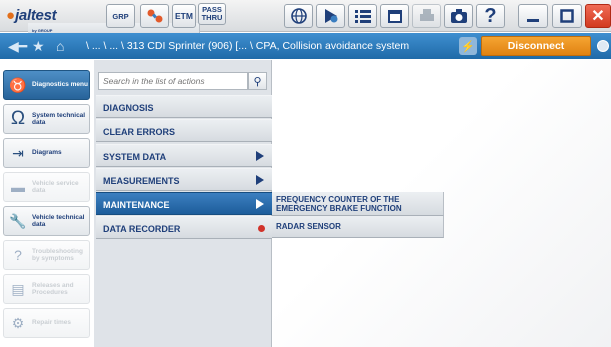 The height and width of the screenshot is (347, 611). What do you see at coordinates (46, 85) in the screenshot?
I see `sidebar-item-diagnostics-menu: ♉ Diagnostics menu` at bounding box center [46, 85].